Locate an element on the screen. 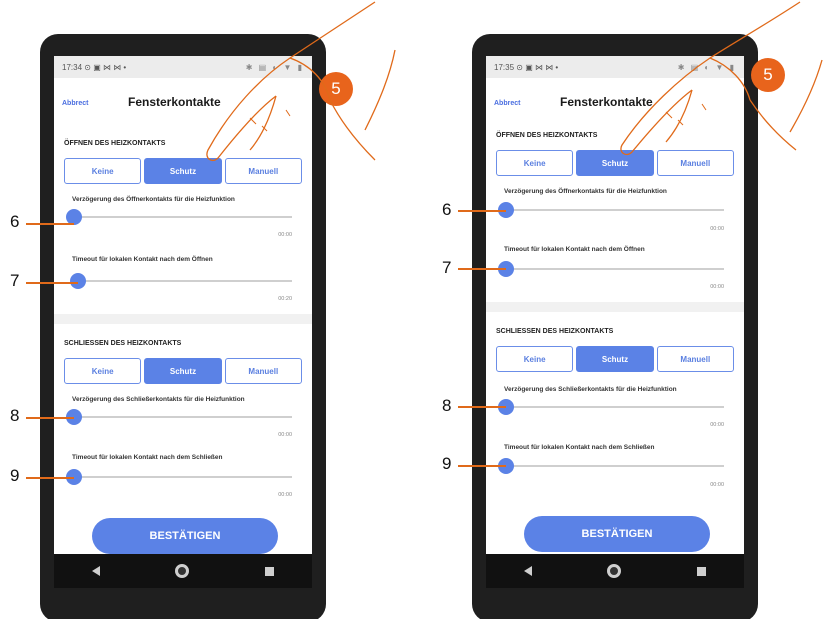 Image resolution: width=827 pixels, height=619 pixels. clock: 17:35 is located at coordinates (504, 67).